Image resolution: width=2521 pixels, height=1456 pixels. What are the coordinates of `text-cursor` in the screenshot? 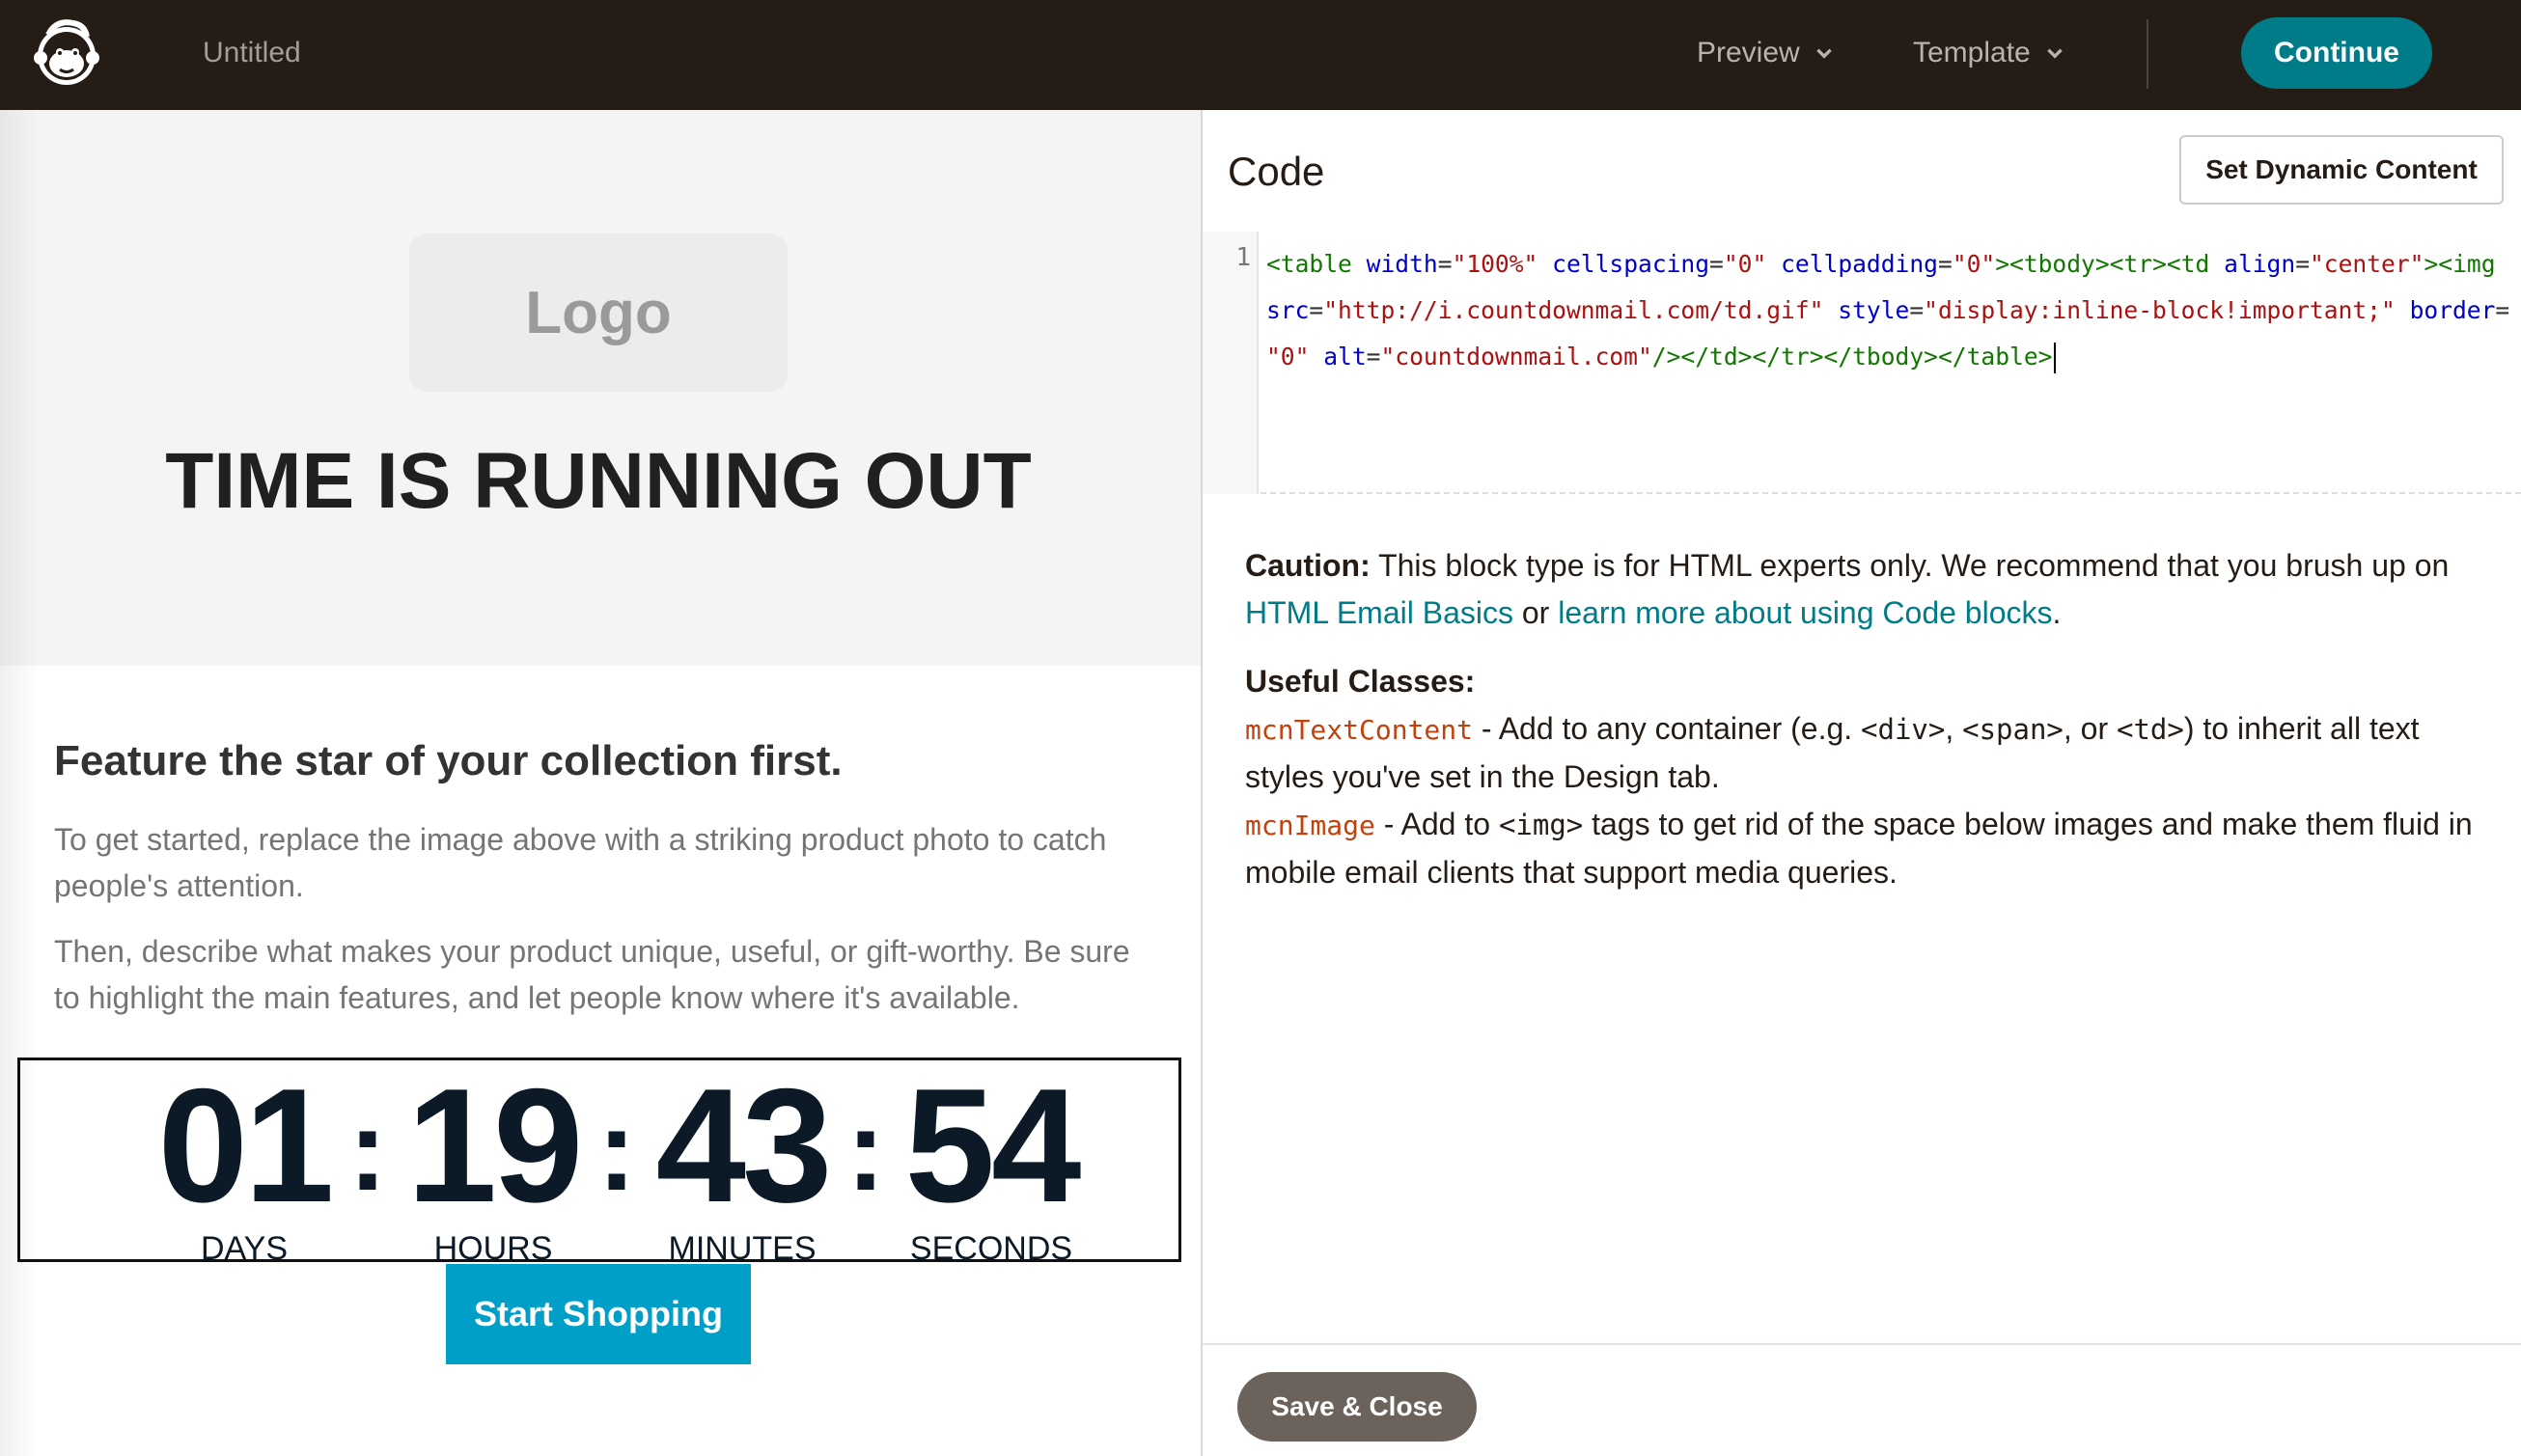 It's located at (2055, 358).